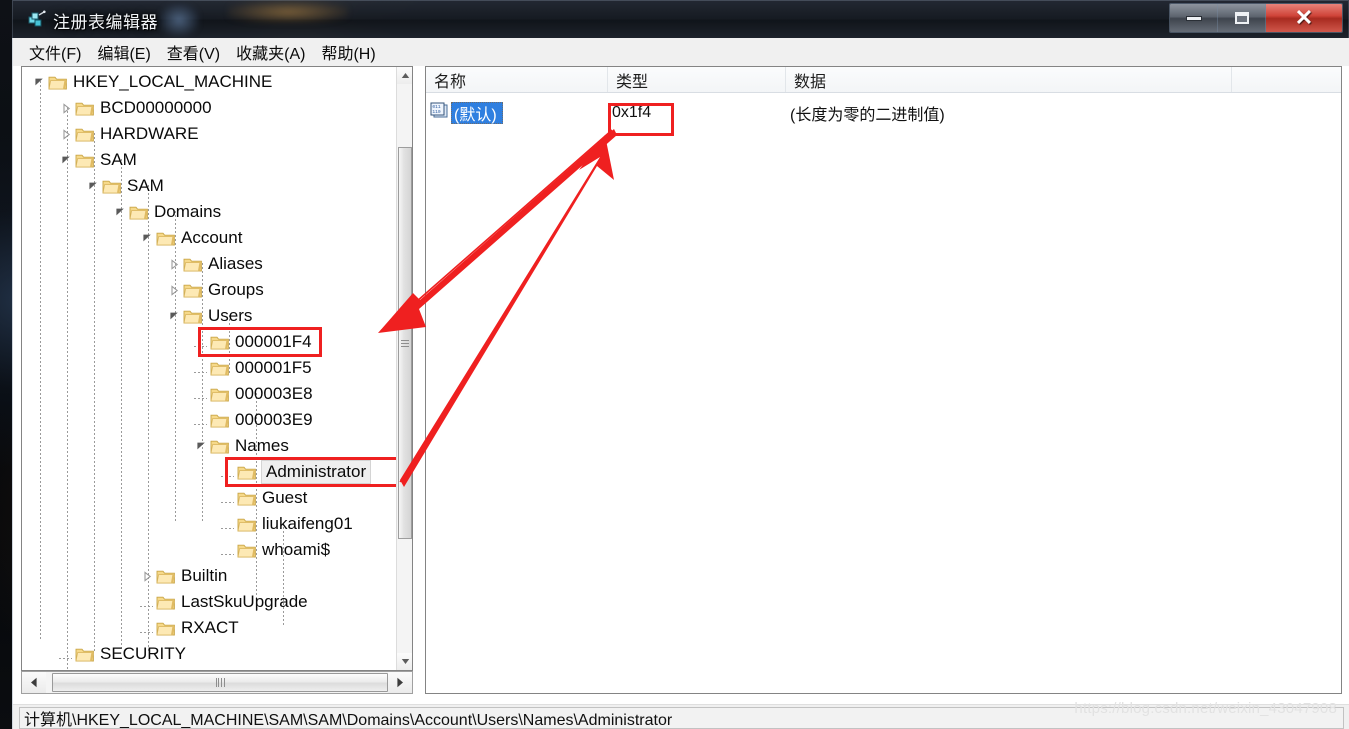 This screenshot has width=1349, height=729. I want to click on tree-node-000003e9: 000003E9, so click(253, 420).